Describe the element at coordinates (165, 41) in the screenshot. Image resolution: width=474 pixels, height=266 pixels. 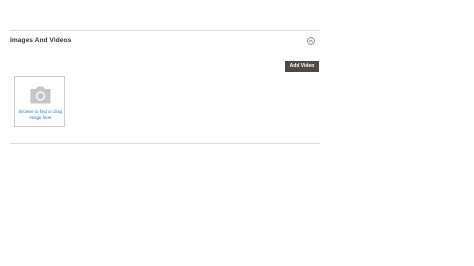
I see `images-and-videos-section-header: Images And Videos` at that location.